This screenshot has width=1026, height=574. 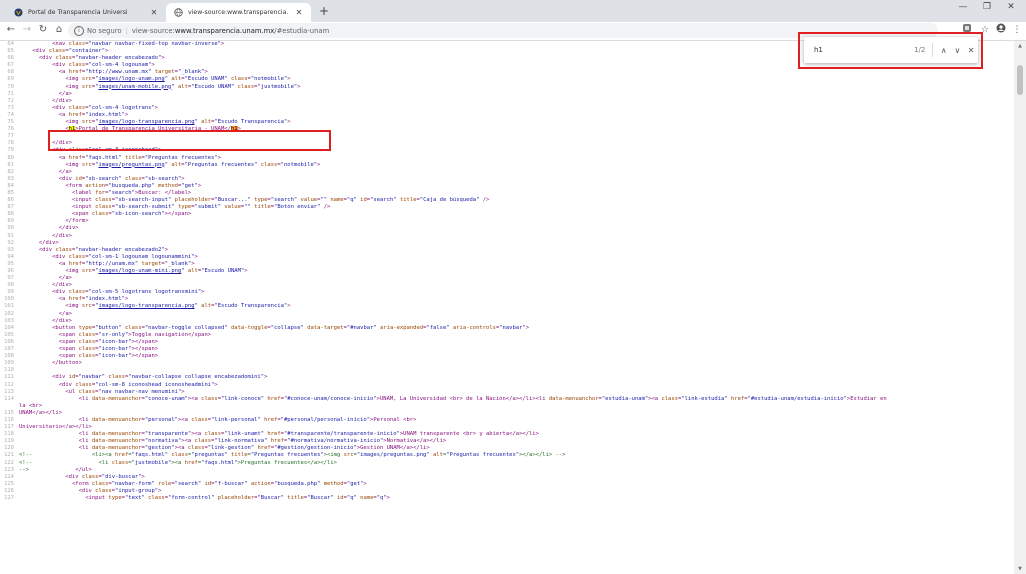 I want to click on find-close-icon: ✕, so click(x=971, y=50).